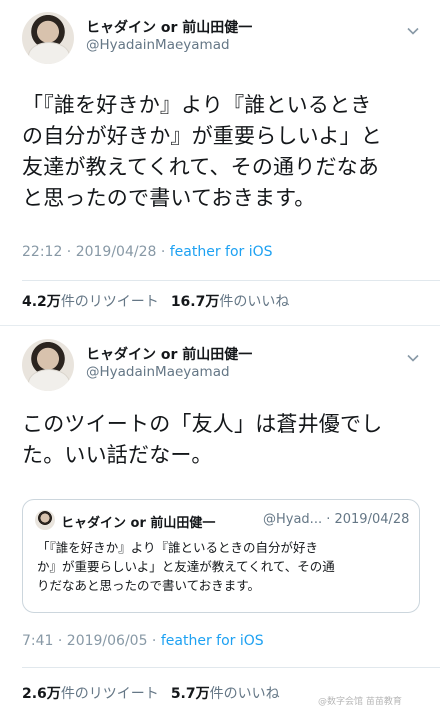 This screenshot has height=714, width=440. I want to click on tweet-text-line: の自分が好きか』が重要らしいよ」と, so click(202, 136).